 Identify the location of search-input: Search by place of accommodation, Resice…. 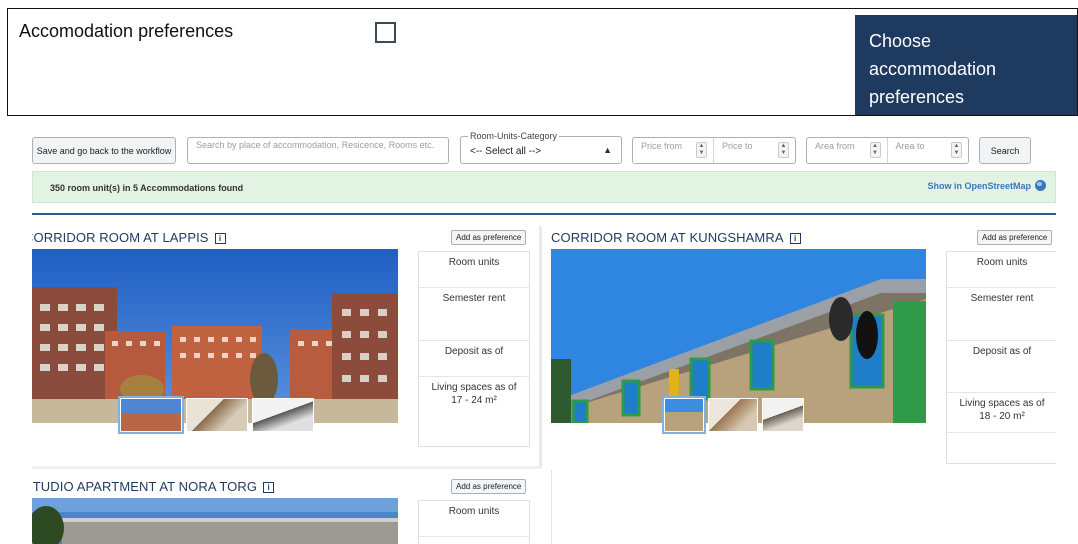
(318, 150).